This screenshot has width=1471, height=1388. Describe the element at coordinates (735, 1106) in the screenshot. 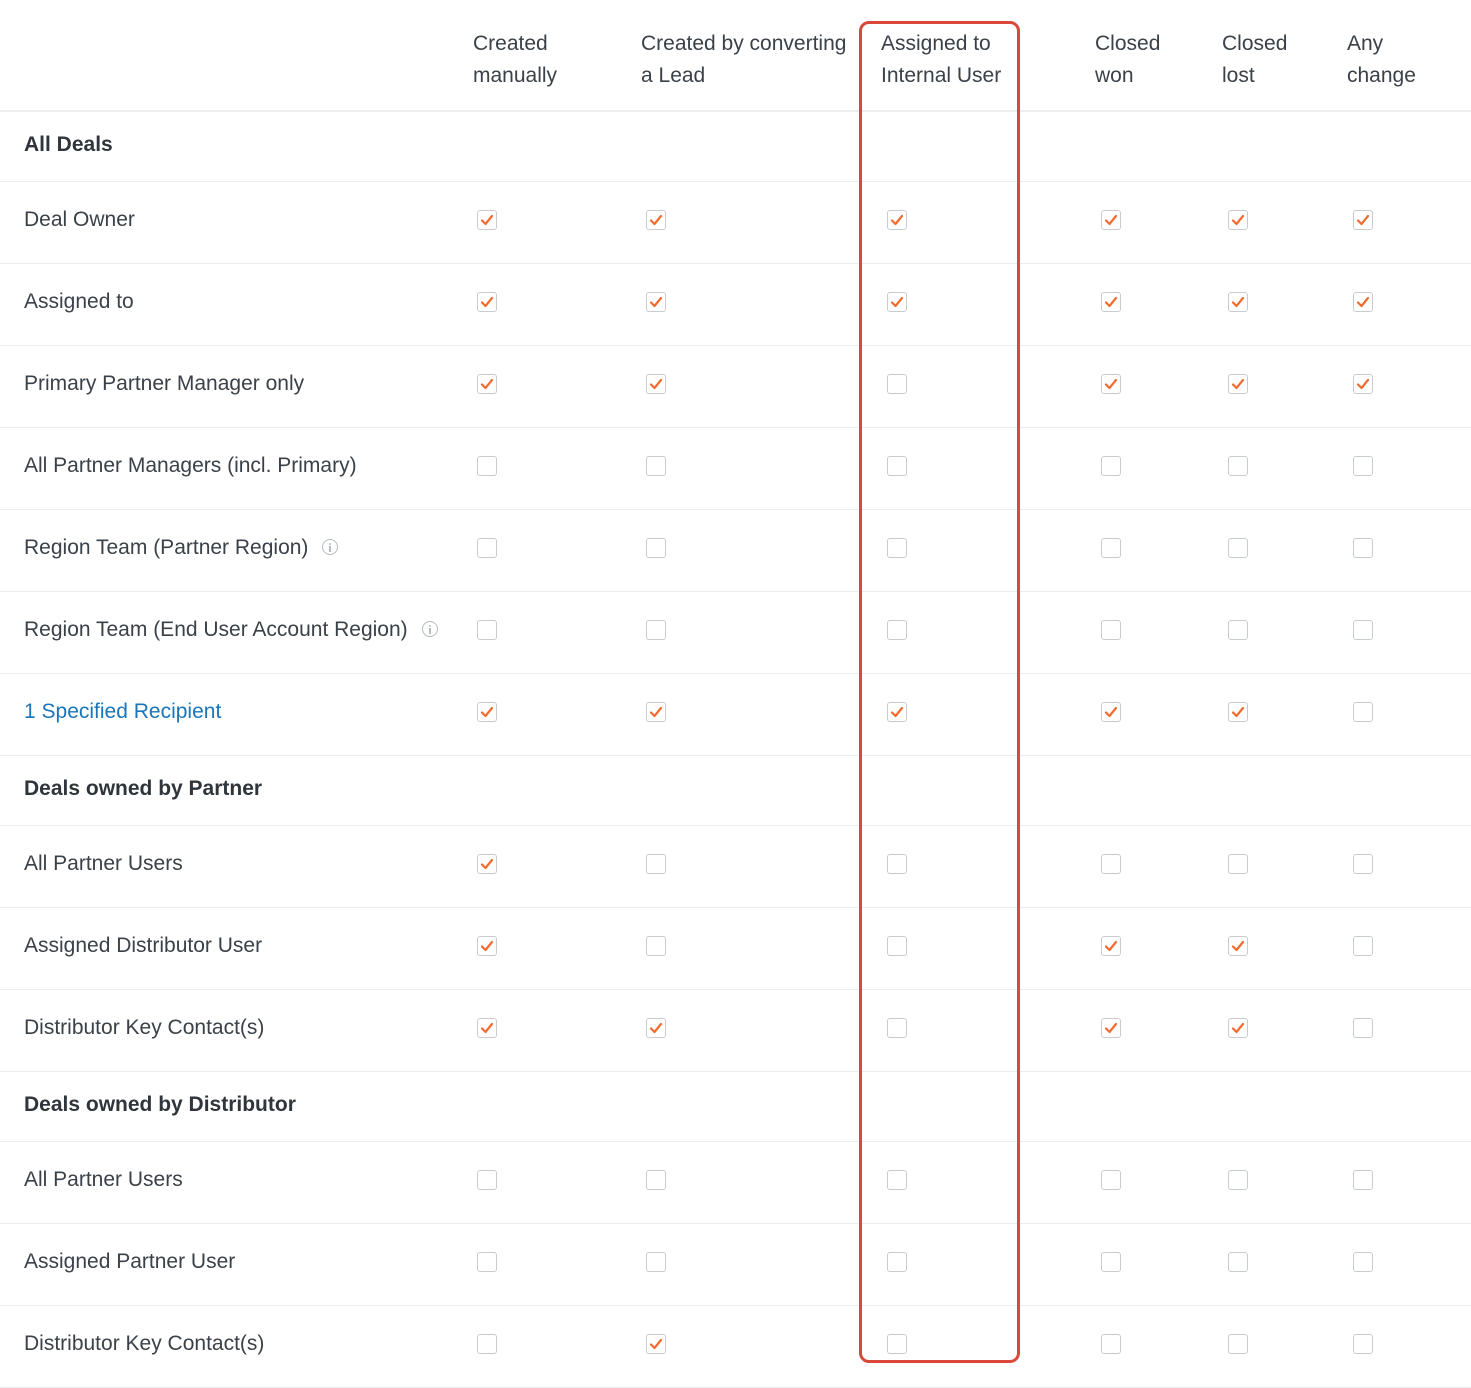

I see `section-header: Deals owned by Distributor` at that location.